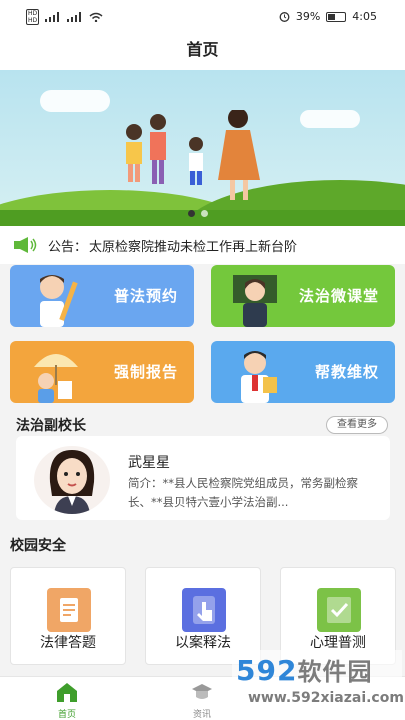  Describe the element at coordinates (64, 17) in the screenshot. I see `signal-indicators: HD HD` at that location.